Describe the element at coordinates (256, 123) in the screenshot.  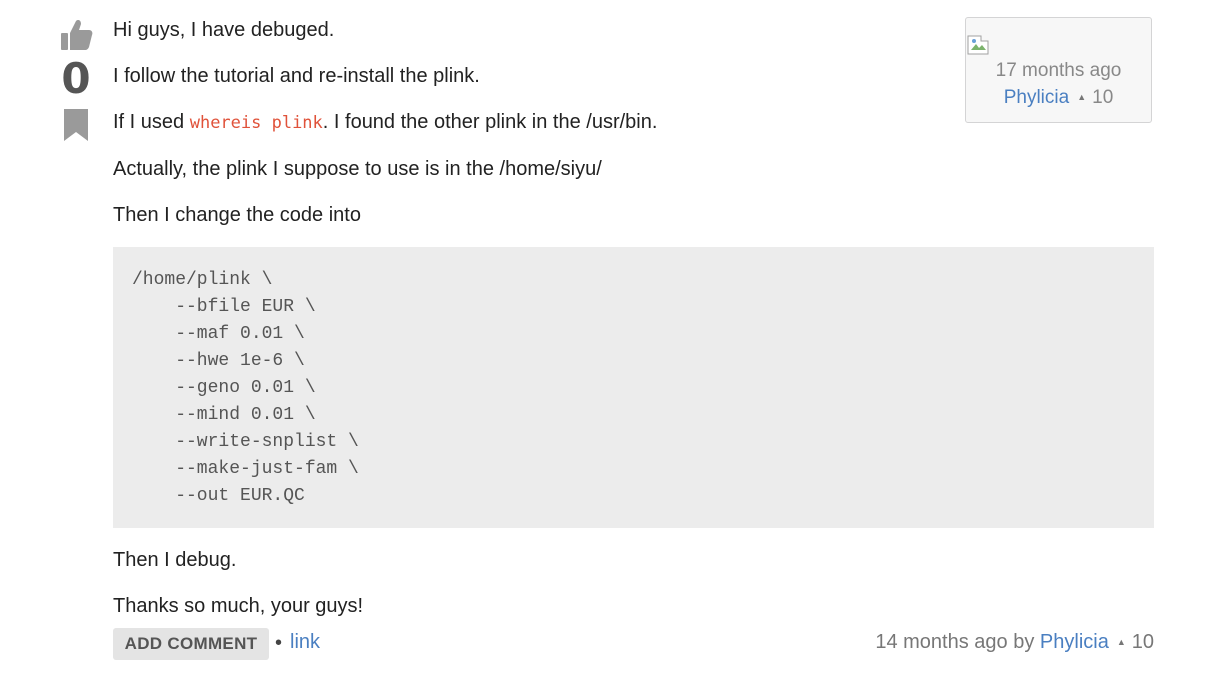
I see `inline-code: whereis plink` at that location.